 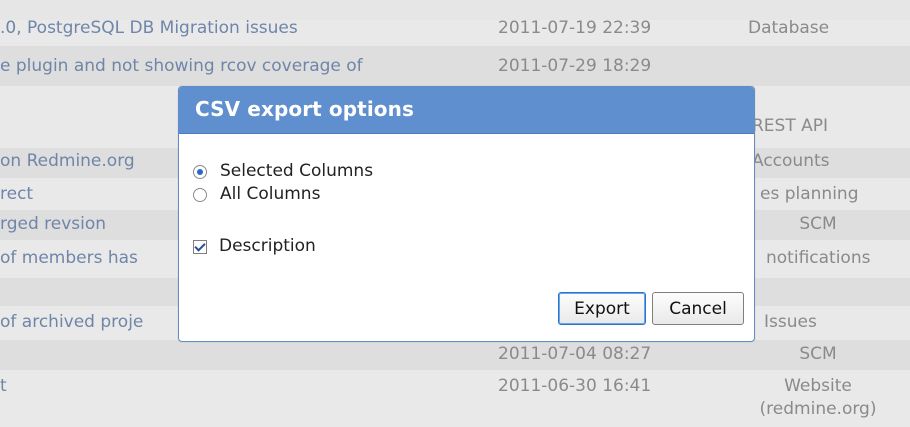 I want to click on table-row: 2011-07-04 08:27 SCM, so click(x=455, y=355).